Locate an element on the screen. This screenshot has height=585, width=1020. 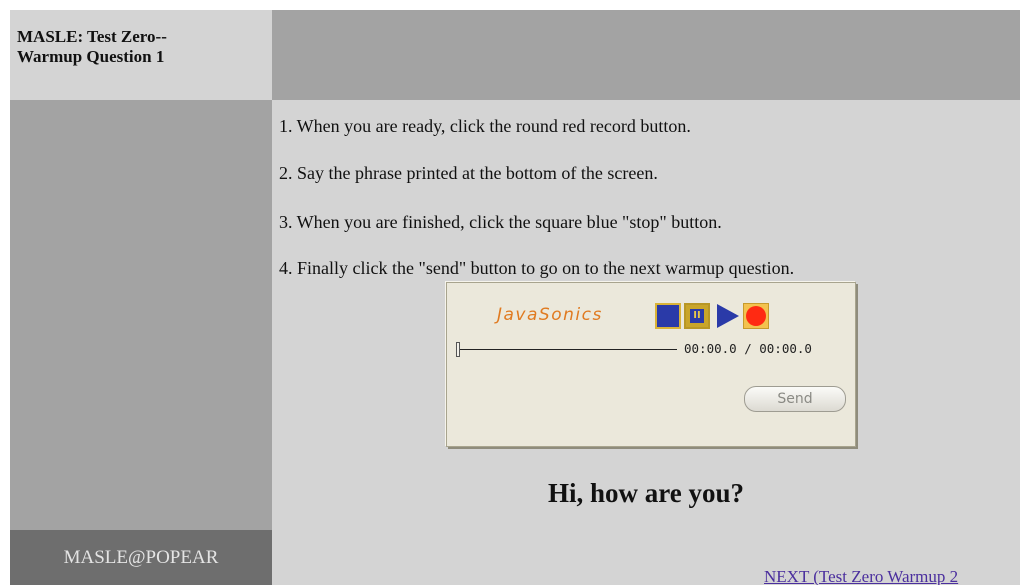
pause-icon: II is located at coordinates (697, 316).